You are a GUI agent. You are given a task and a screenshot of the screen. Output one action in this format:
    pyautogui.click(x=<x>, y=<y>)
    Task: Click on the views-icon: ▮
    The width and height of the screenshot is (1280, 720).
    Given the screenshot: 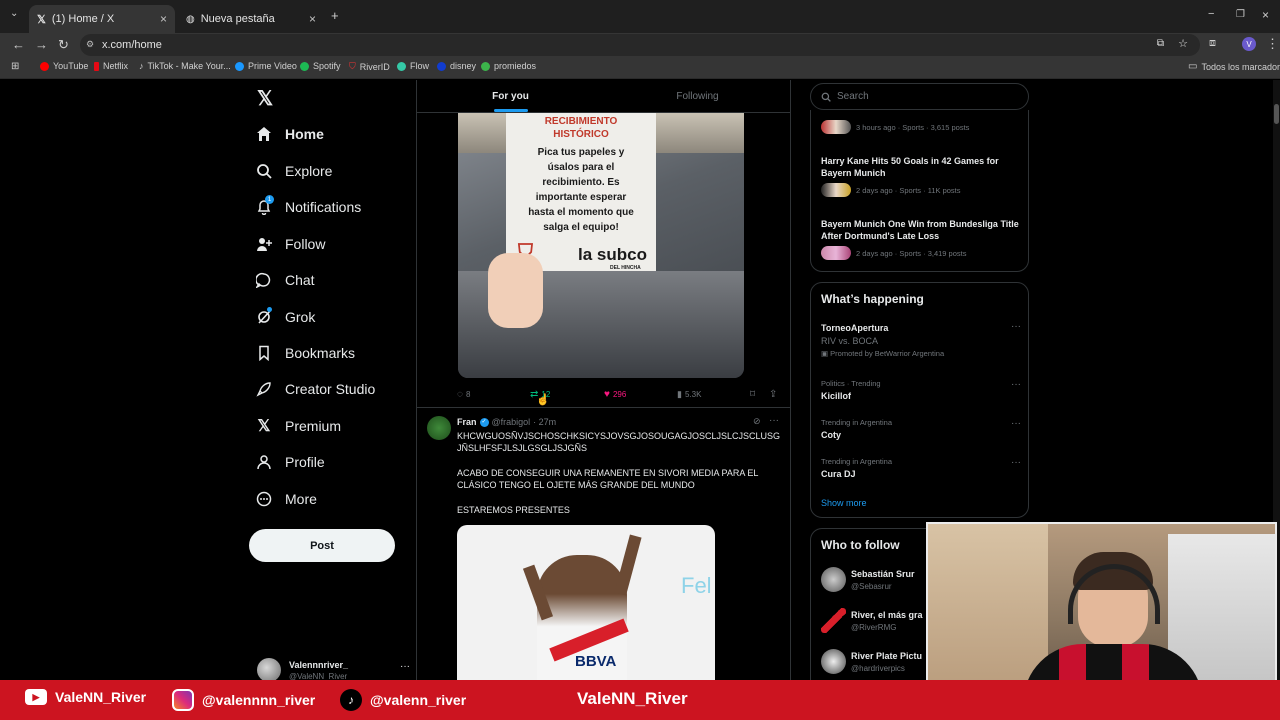 What is the action you would take?
    pyautogui.click(x=679, y=393)
    